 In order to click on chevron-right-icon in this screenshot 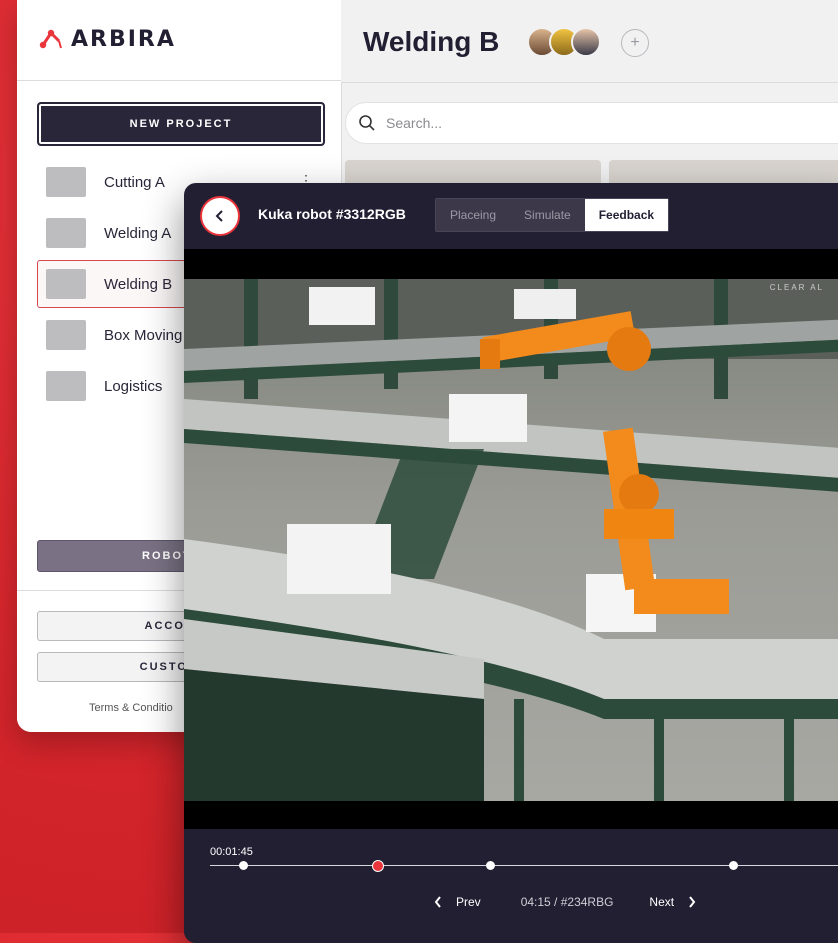, I will do `click(692, 902)`.